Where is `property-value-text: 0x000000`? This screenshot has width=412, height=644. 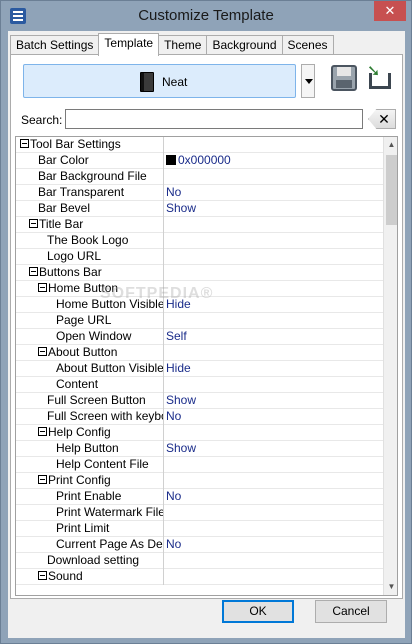
property-value-text: 0x000000 is located at coordinates (204, 160).